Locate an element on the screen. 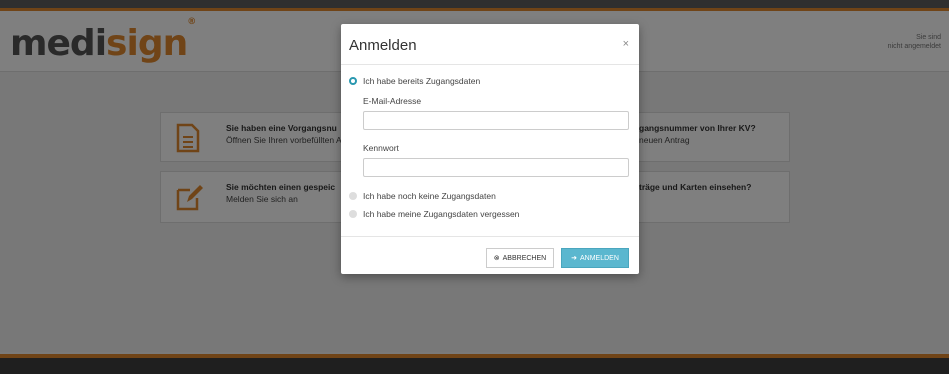 The height and width of the screenshot is (374, 949). cancel-button-label: ABBRECHEN is located at coordinates (524, 258).